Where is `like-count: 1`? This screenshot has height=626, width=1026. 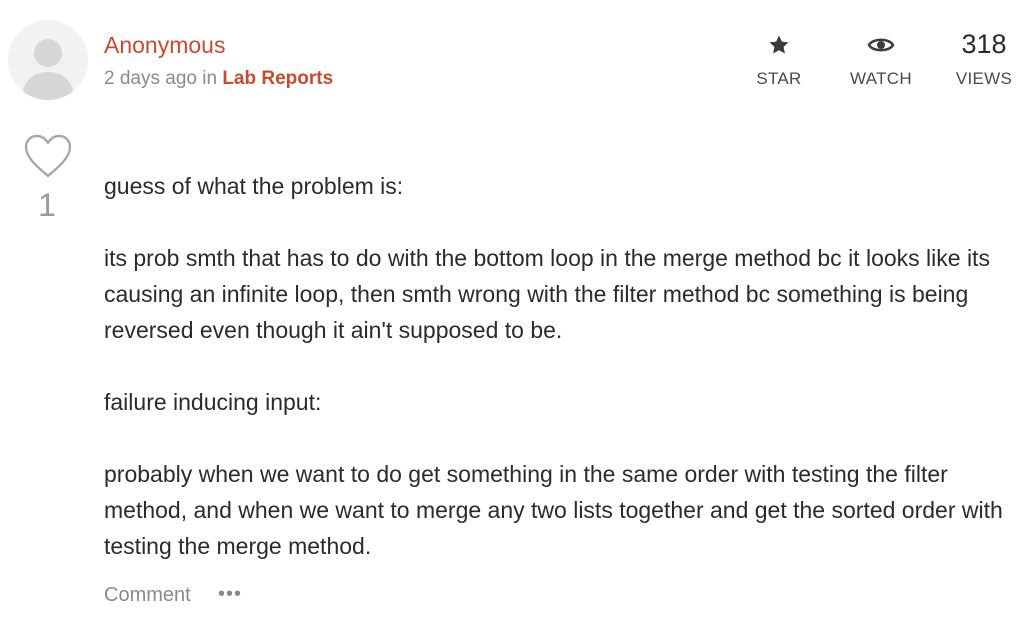 like-count: 1 is located at coordinates (47, 205).